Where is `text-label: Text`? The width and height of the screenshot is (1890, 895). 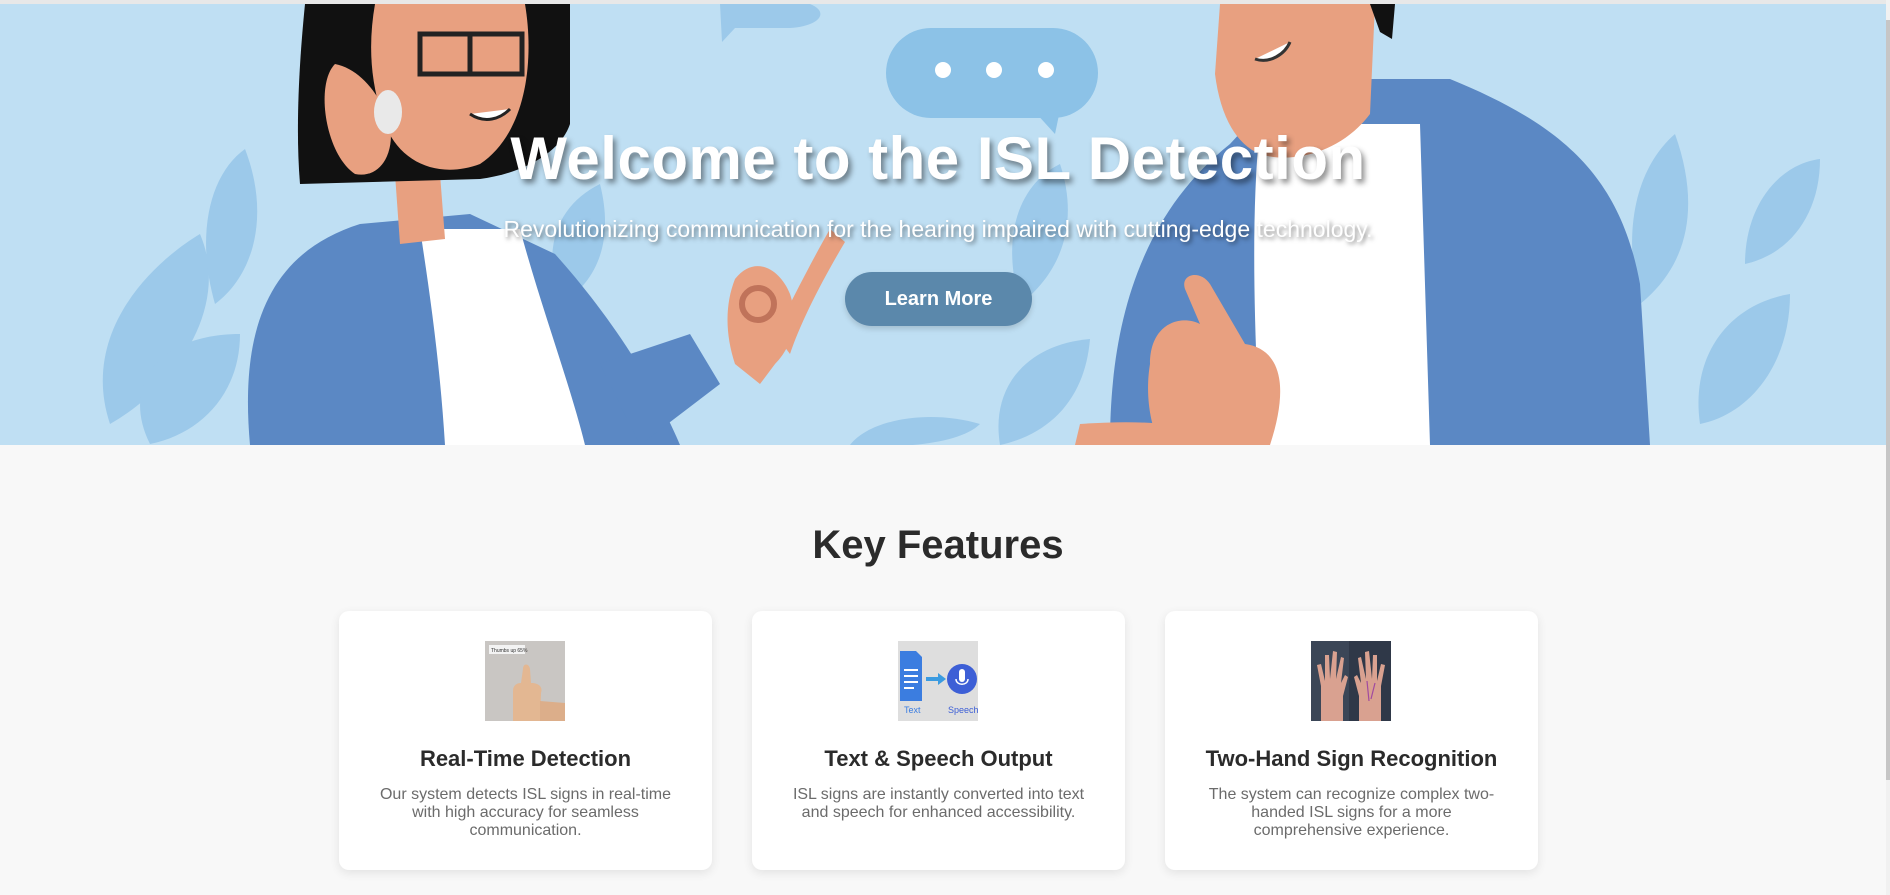 text-label: Text is located at coordinates (912, 710).